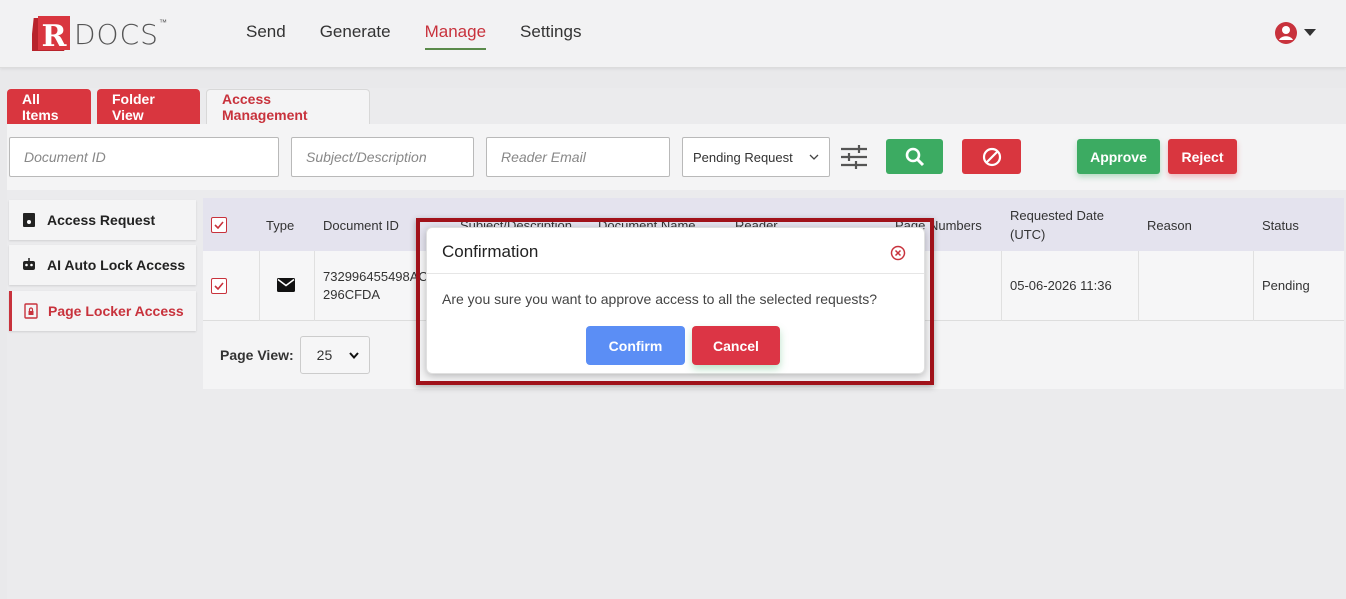 The image size is (1346, 599). I want to click on header-type: Type, so click(280, 225).